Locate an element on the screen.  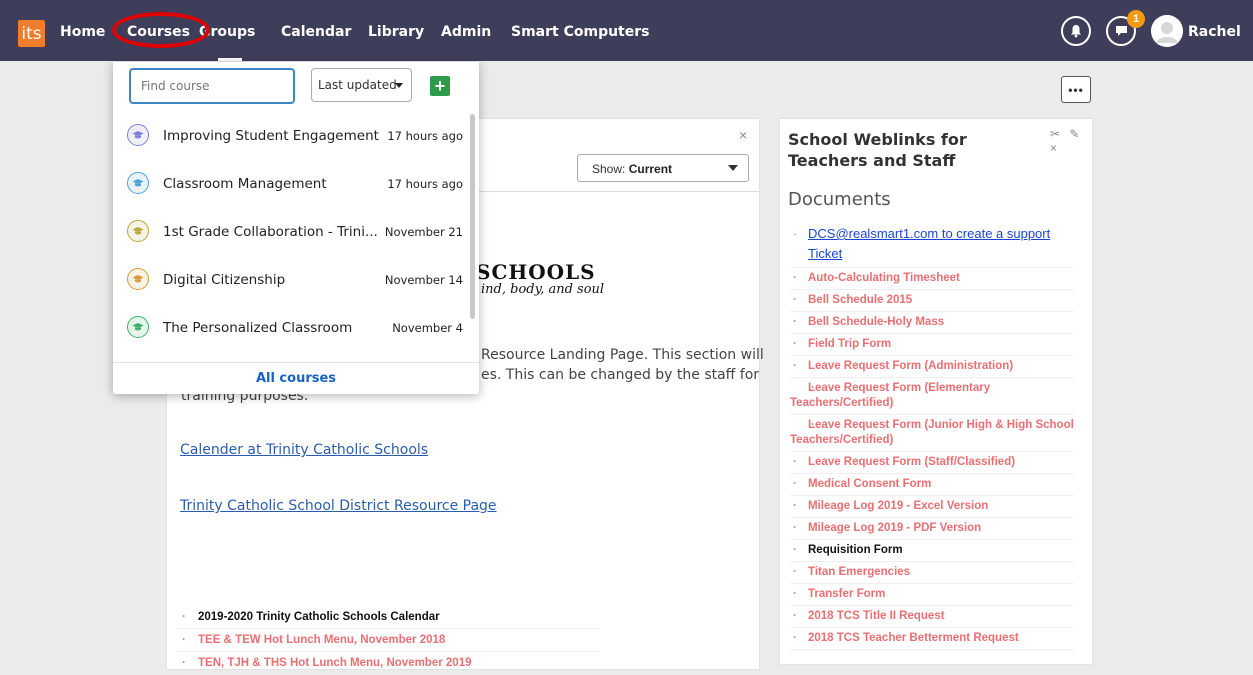
list-item: Requisition Form is located at coordinates (932, 551).